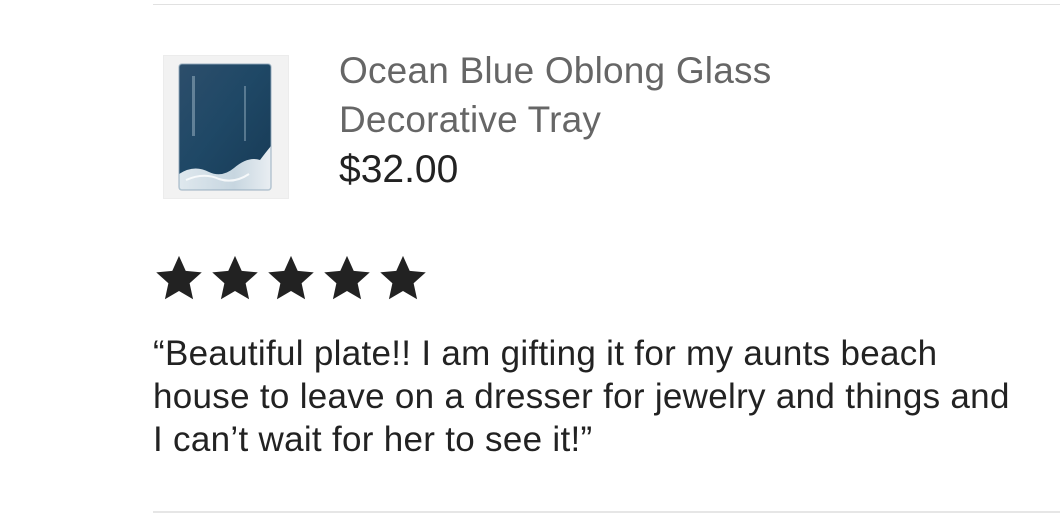 This screenshot has width=1060, height=515. I want to click on glass-tray-image, so click(225, 127).